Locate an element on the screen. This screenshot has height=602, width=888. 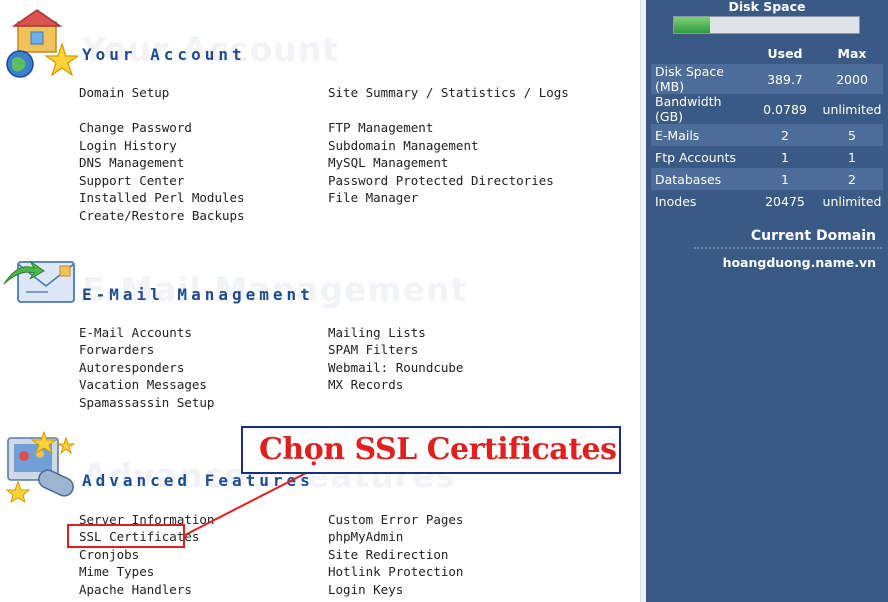
current-domain-value: hoangduong.name.vn is located at coordinates (799, 262).